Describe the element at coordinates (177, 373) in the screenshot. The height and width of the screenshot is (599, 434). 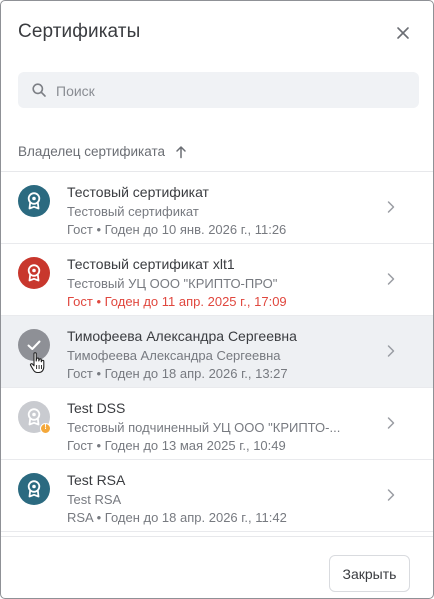
I see `certificate-validity: Гост • Годен до 18 апр. 2026 г., 13:27` at that location.